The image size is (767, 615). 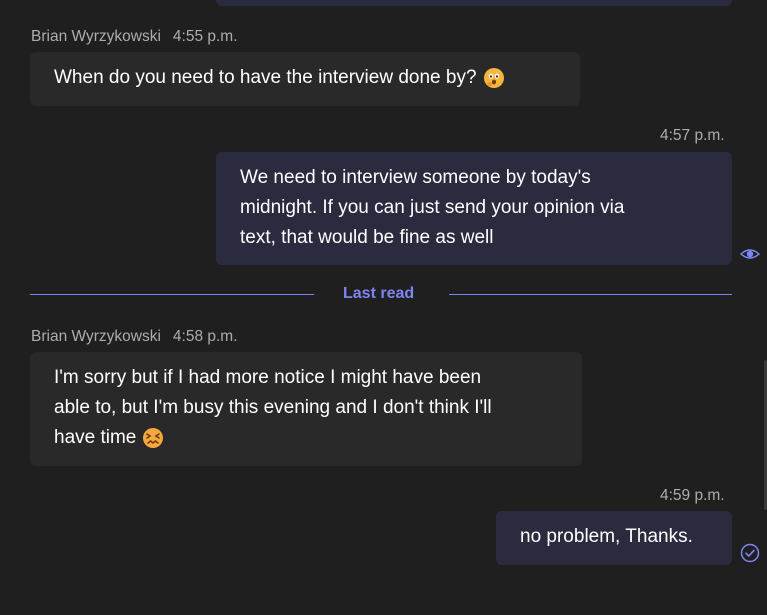 What do you see at coordinates (153, 437) in the screenshot?
I see `confounded-face-emoji-icon` at bounding box center [153, 437].